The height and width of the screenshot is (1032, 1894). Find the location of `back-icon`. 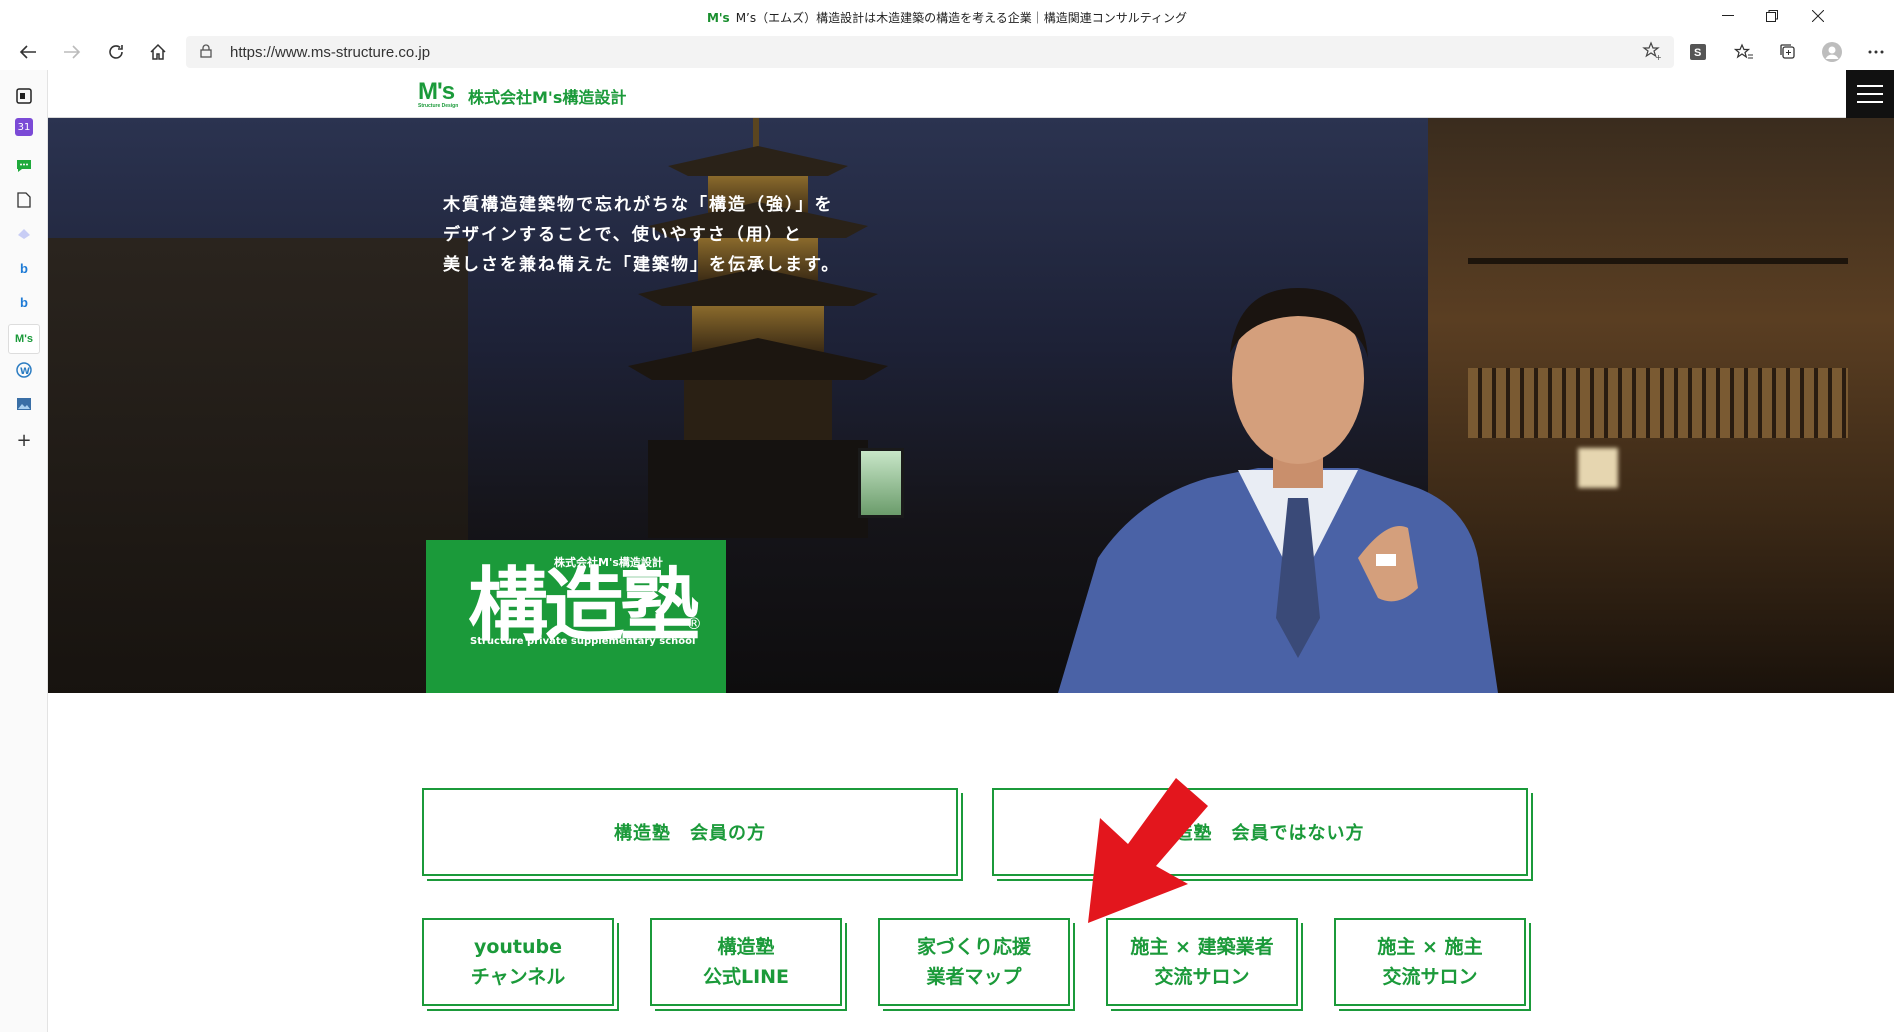

back-icon is located at coordinates (27, 52).